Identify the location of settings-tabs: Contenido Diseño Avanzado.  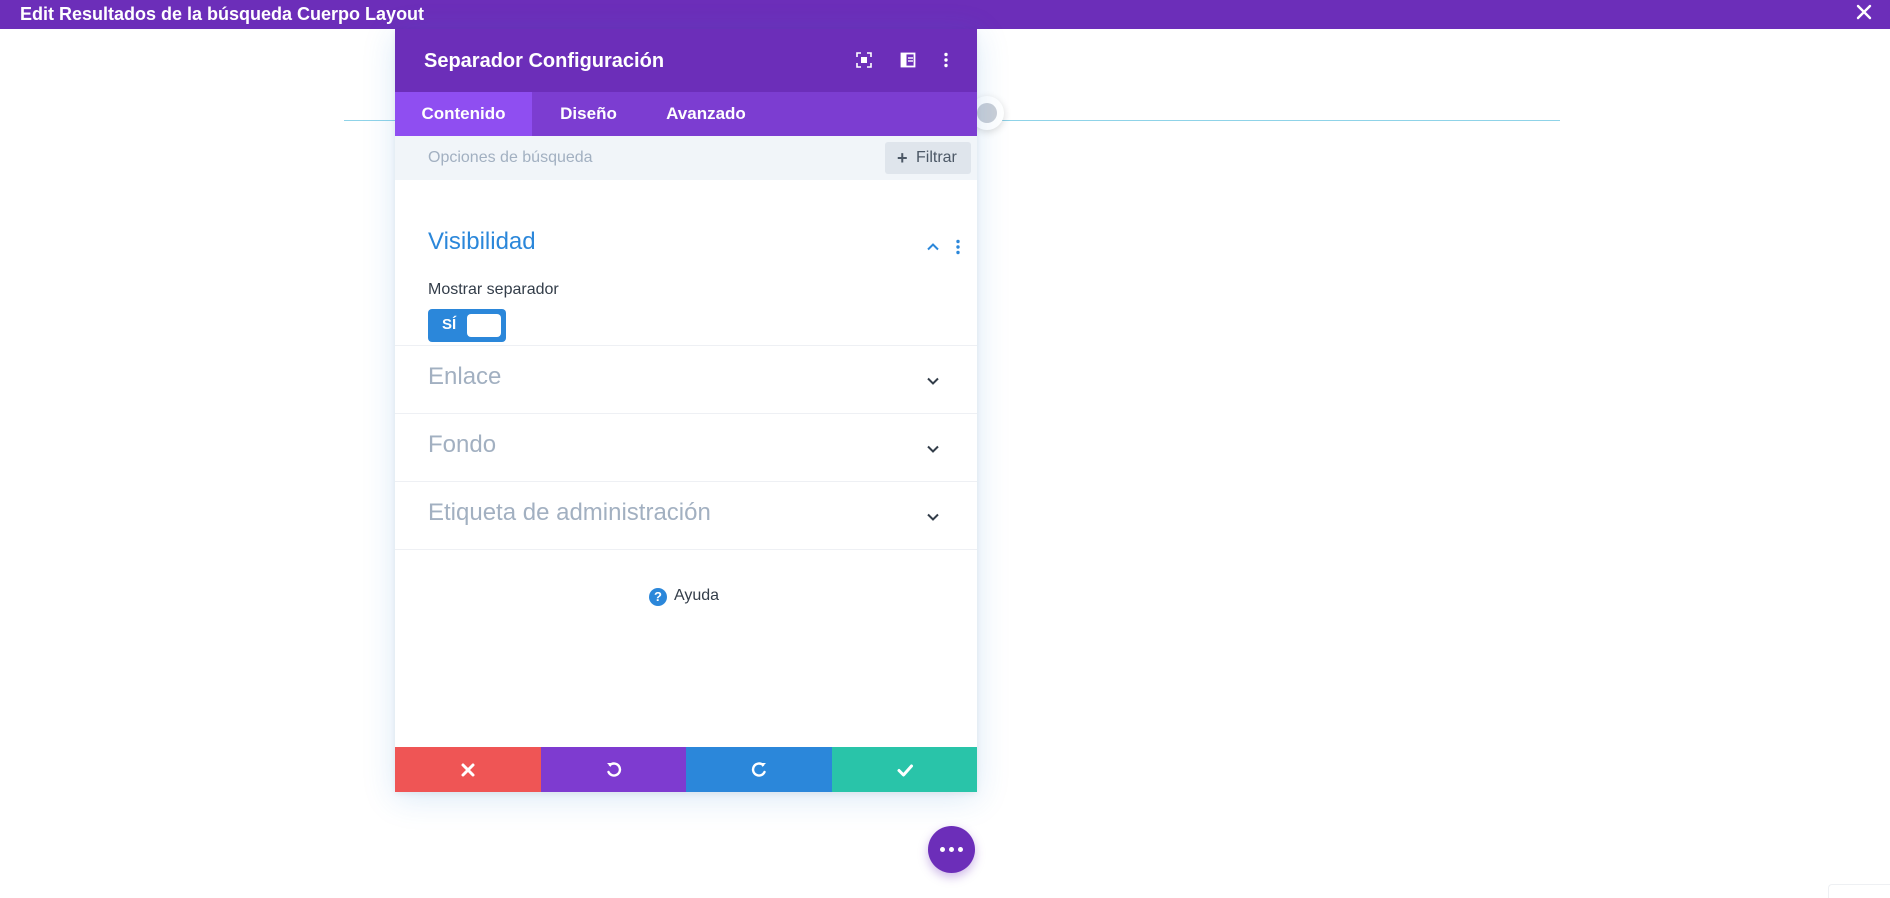
(686, 114).